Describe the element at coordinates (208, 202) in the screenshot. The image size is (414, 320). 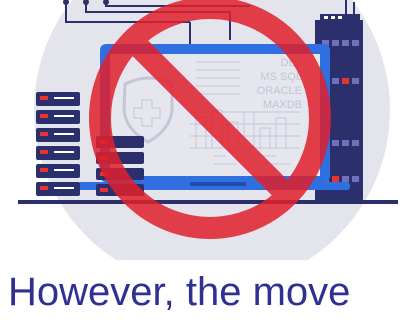
I see `ground-line` at that location.